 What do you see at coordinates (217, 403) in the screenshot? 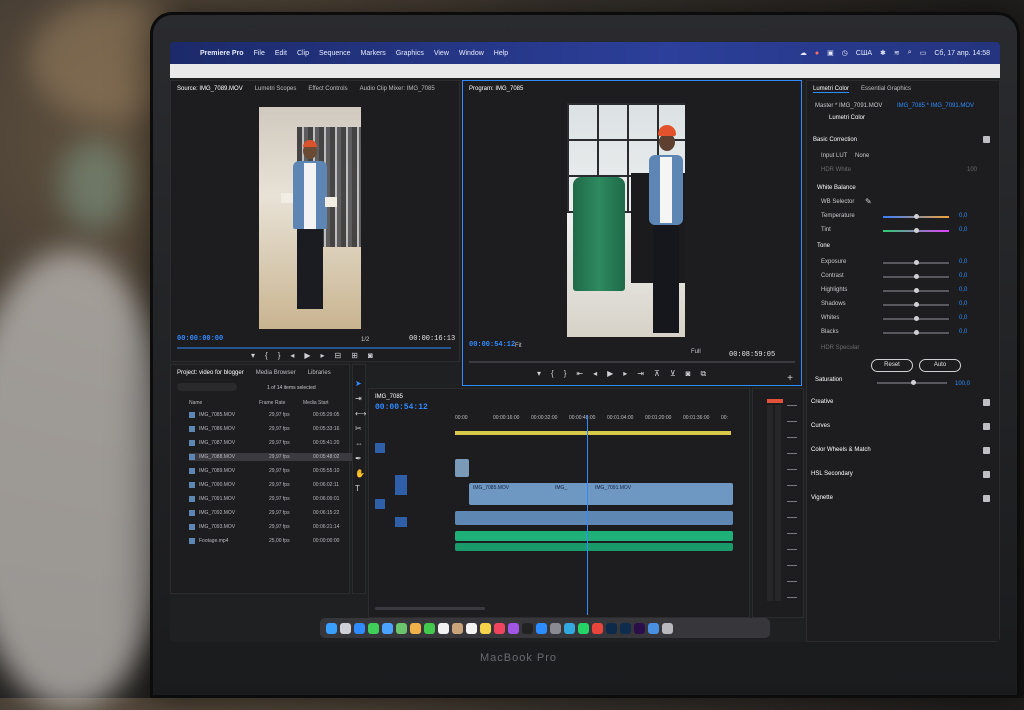
I see `column-name: Name` at bounding box center [217, 403].